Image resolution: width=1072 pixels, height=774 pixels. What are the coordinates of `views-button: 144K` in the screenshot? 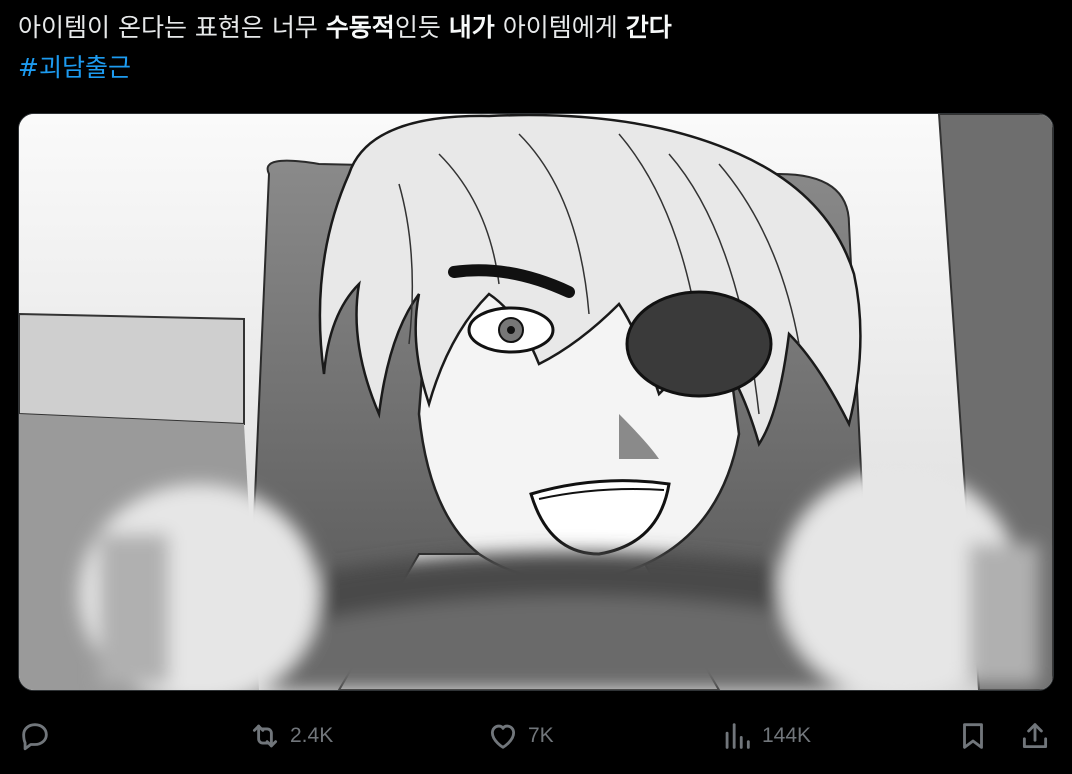 It's located at (765, 736).